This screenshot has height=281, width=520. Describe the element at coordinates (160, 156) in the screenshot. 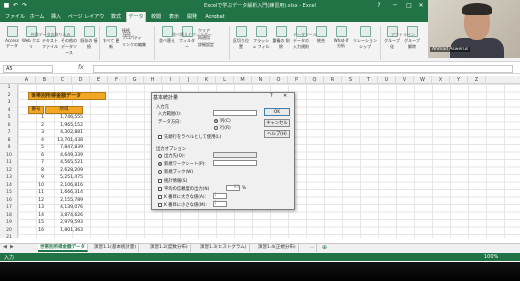

I see `output-range-radio` at that location.